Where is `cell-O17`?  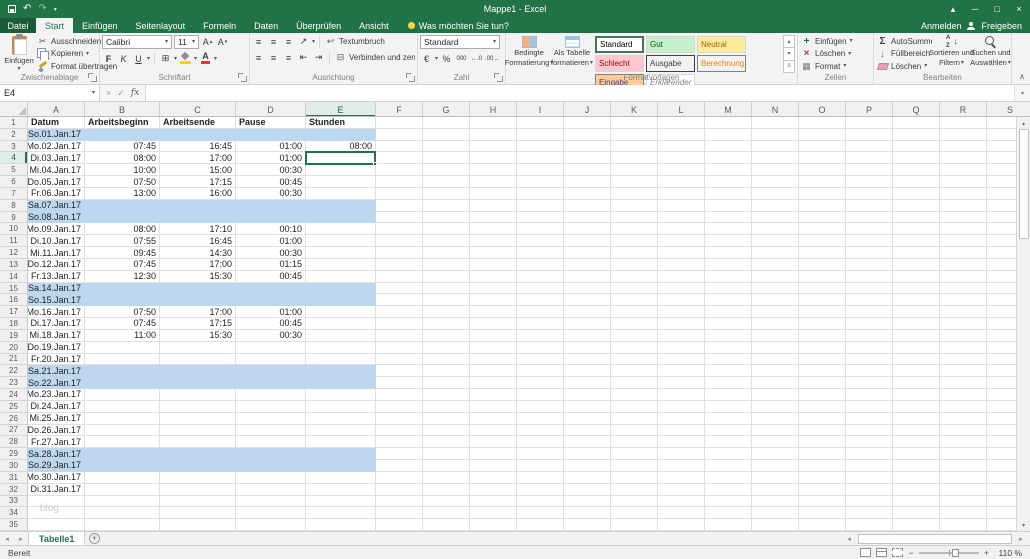
cell-O17 is located at coordinates (822, 312).